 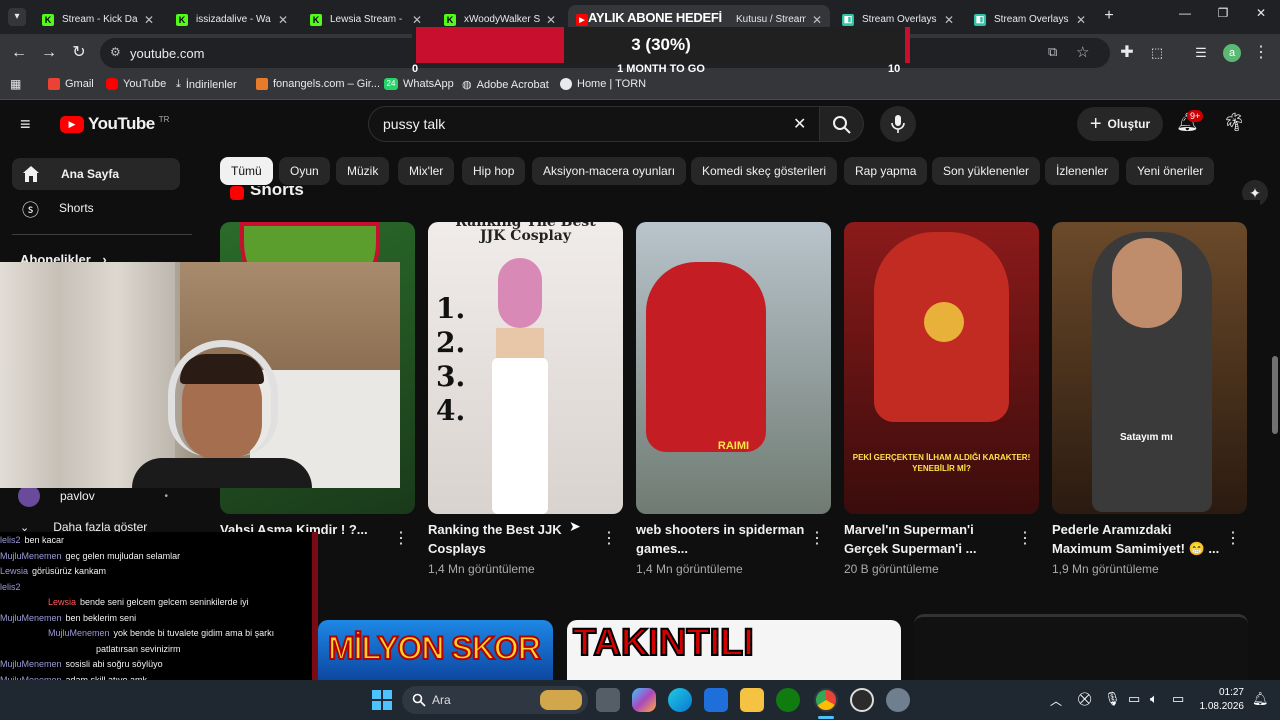 I want to click on chip-games: Oyun, so click(x=304, y=171).